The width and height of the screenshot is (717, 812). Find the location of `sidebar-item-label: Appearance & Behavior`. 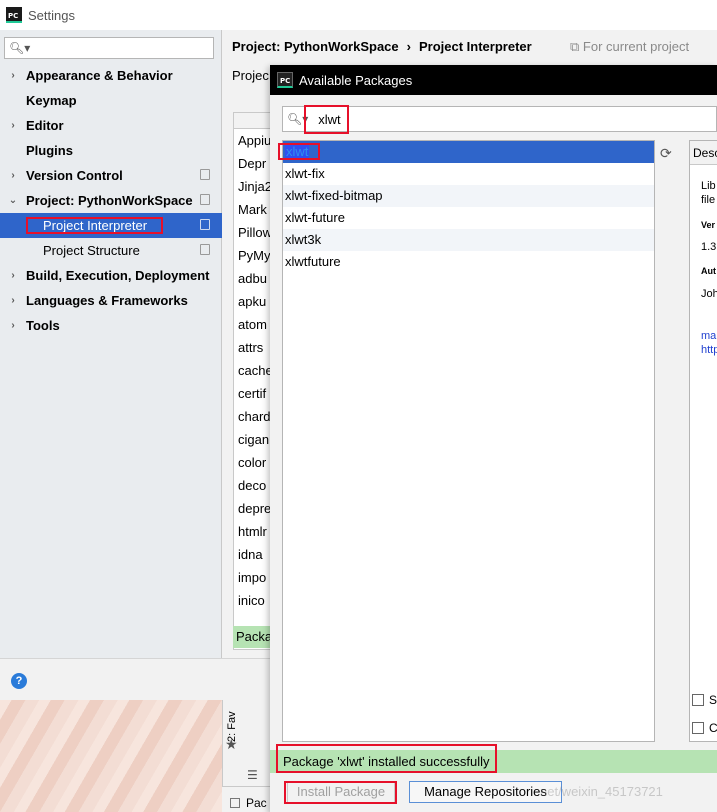

sidebar-item-label: Appearance & Behavior is located at coordinates (99, 75).